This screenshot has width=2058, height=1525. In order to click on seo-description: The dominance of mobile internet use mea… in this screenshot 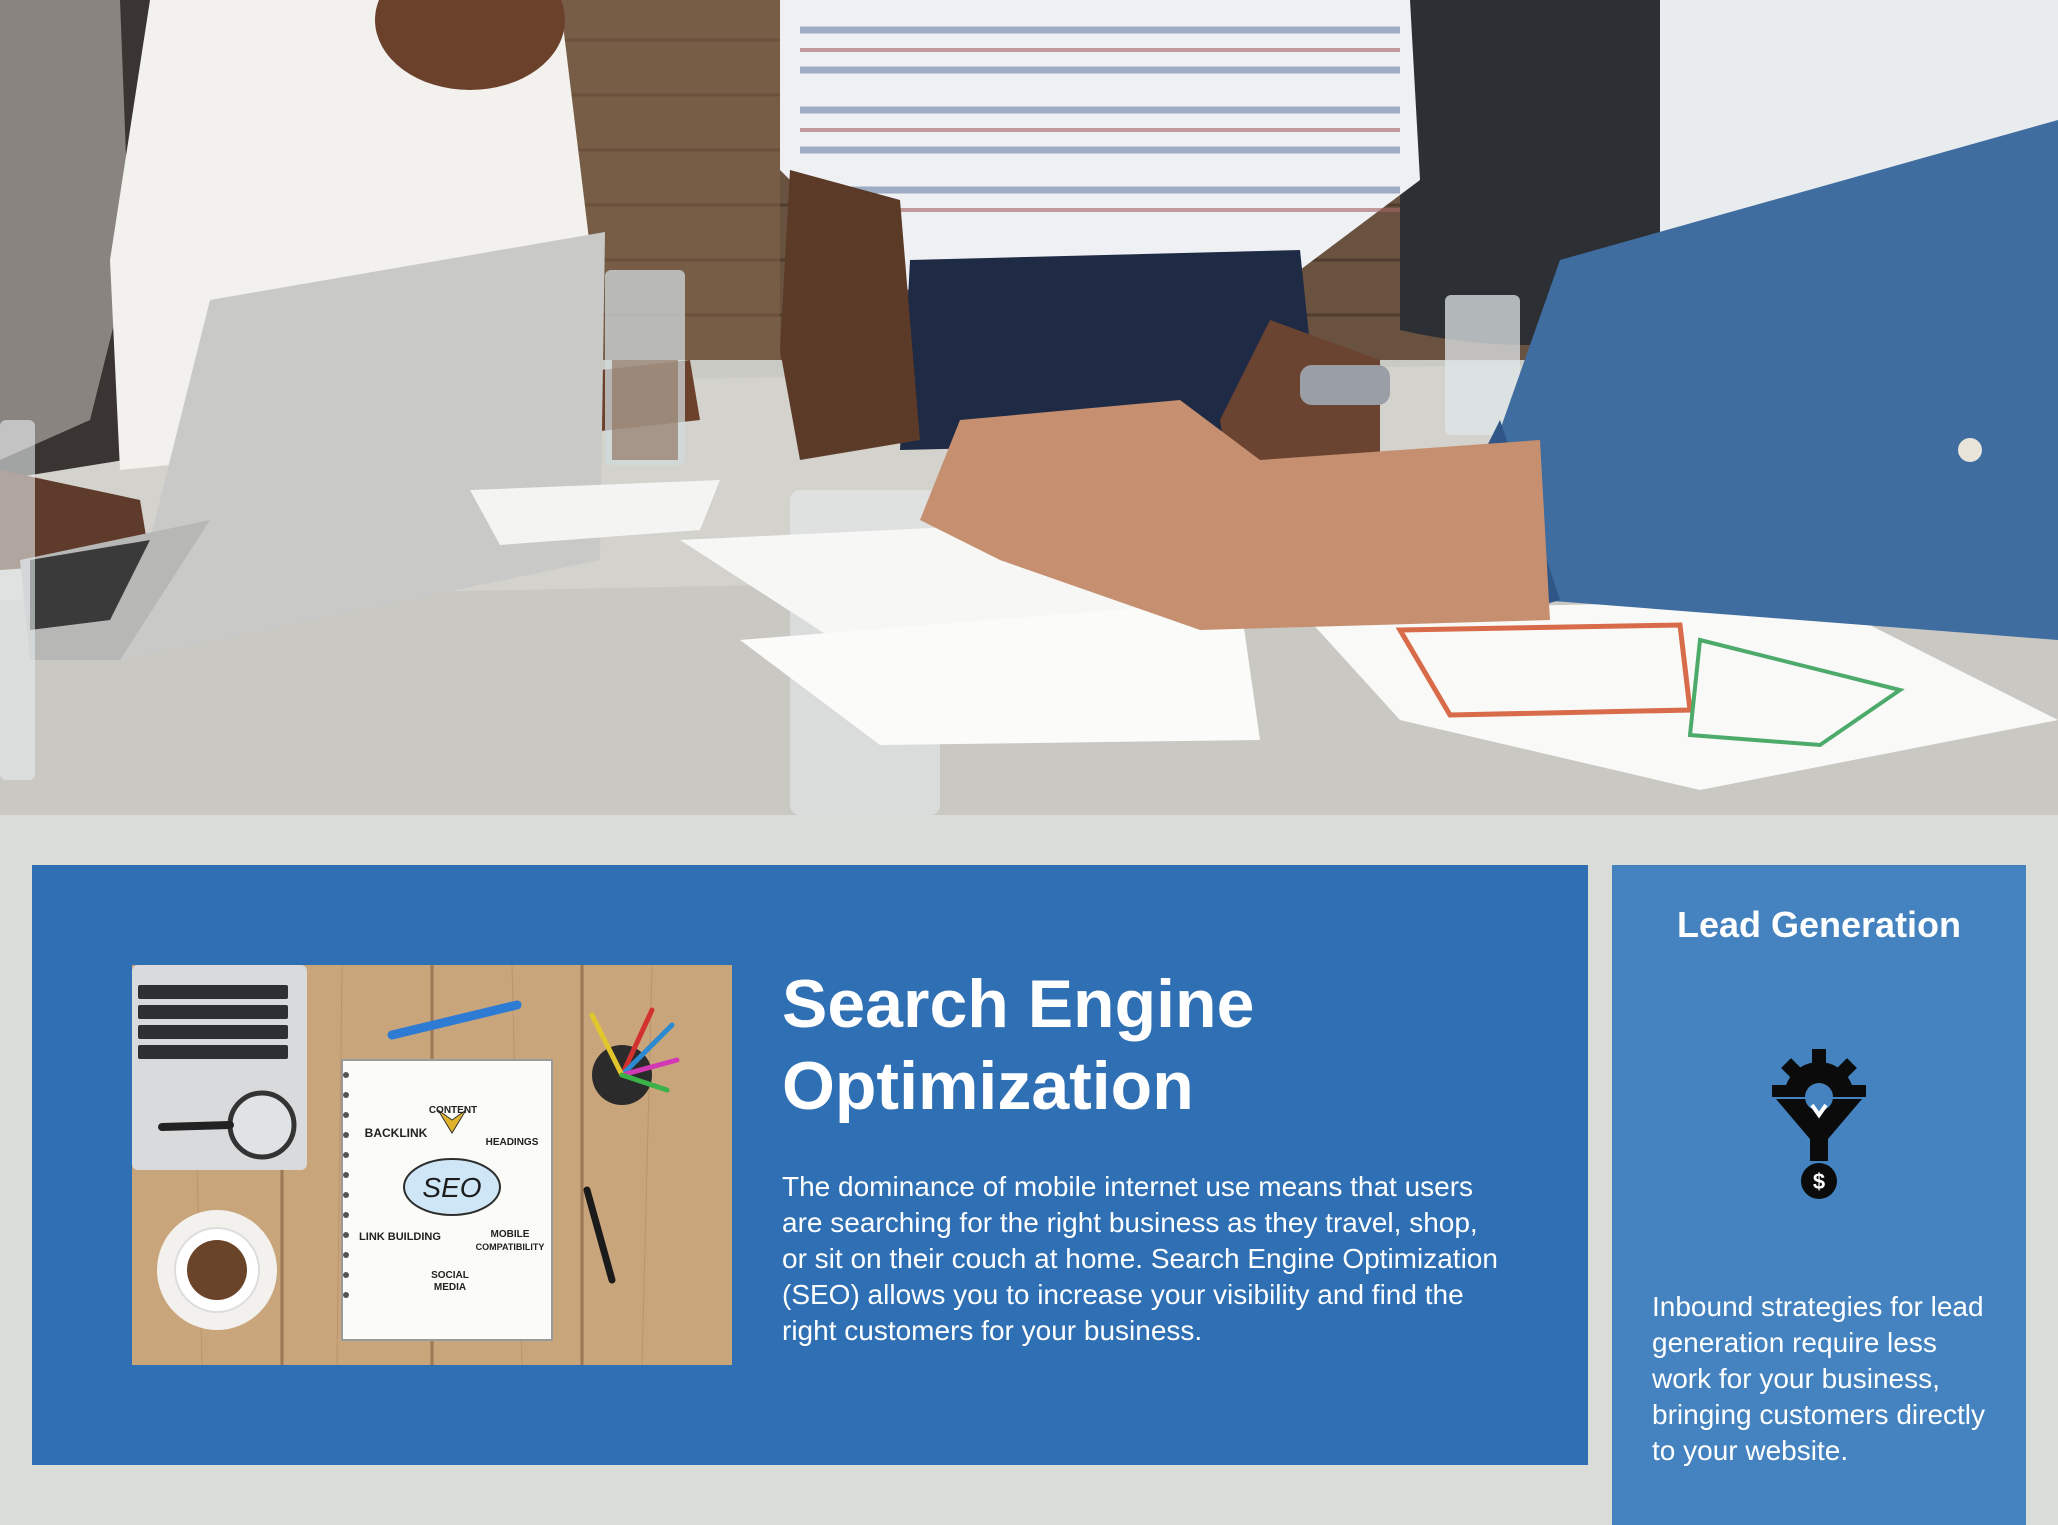, I will do `click(1140, 1258)`.